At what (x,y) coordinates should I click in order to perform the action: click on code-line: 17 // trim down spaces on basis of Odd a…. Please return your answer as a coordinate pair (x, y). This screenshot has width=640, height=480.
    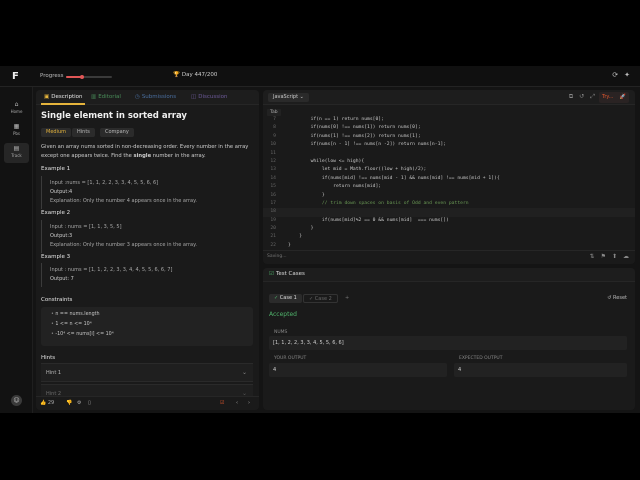
    Looking at the image, I should click on (449, 204).